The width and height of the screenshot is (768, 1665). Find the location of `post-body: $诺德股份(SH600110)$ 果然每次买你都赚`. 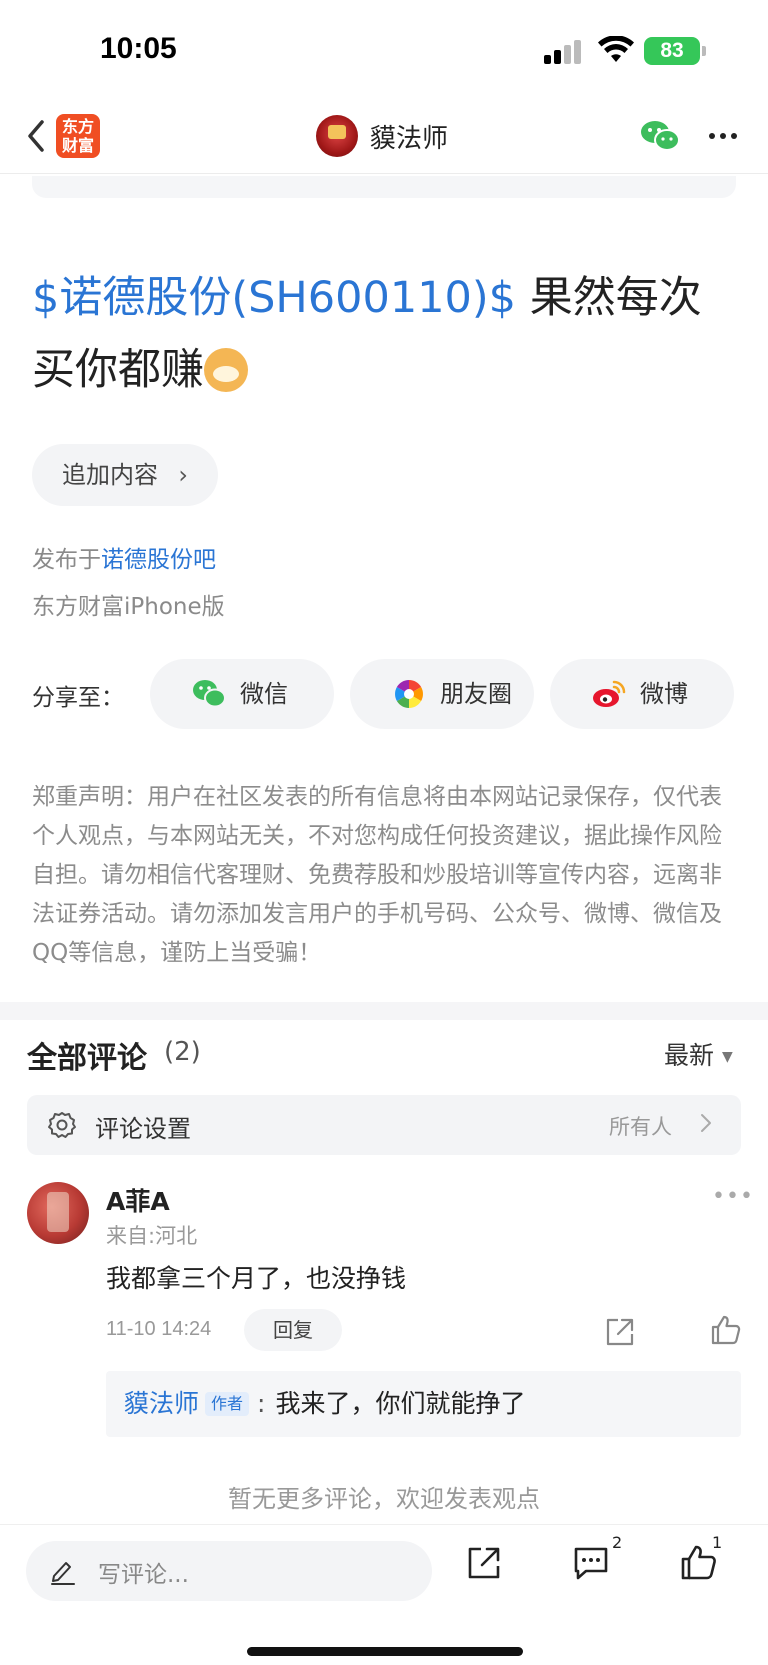

post-body: $诺德股份(SH600110)$ 果然每次买你都赚 is located at coordinates (387, 334).